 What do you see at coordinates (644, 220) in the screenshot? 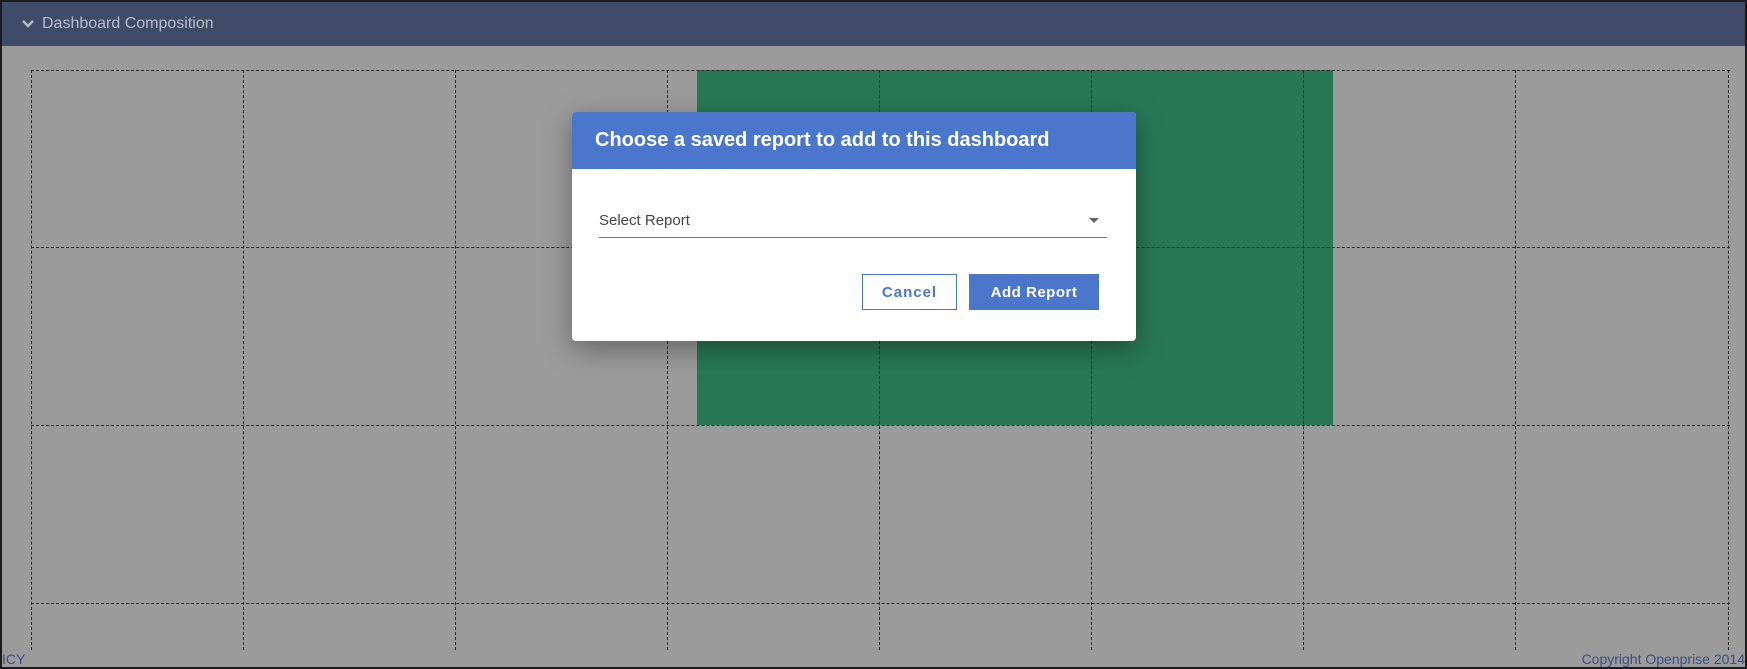
I see `report-select-placeholder: Select Report` at bounding box center [644, 220].